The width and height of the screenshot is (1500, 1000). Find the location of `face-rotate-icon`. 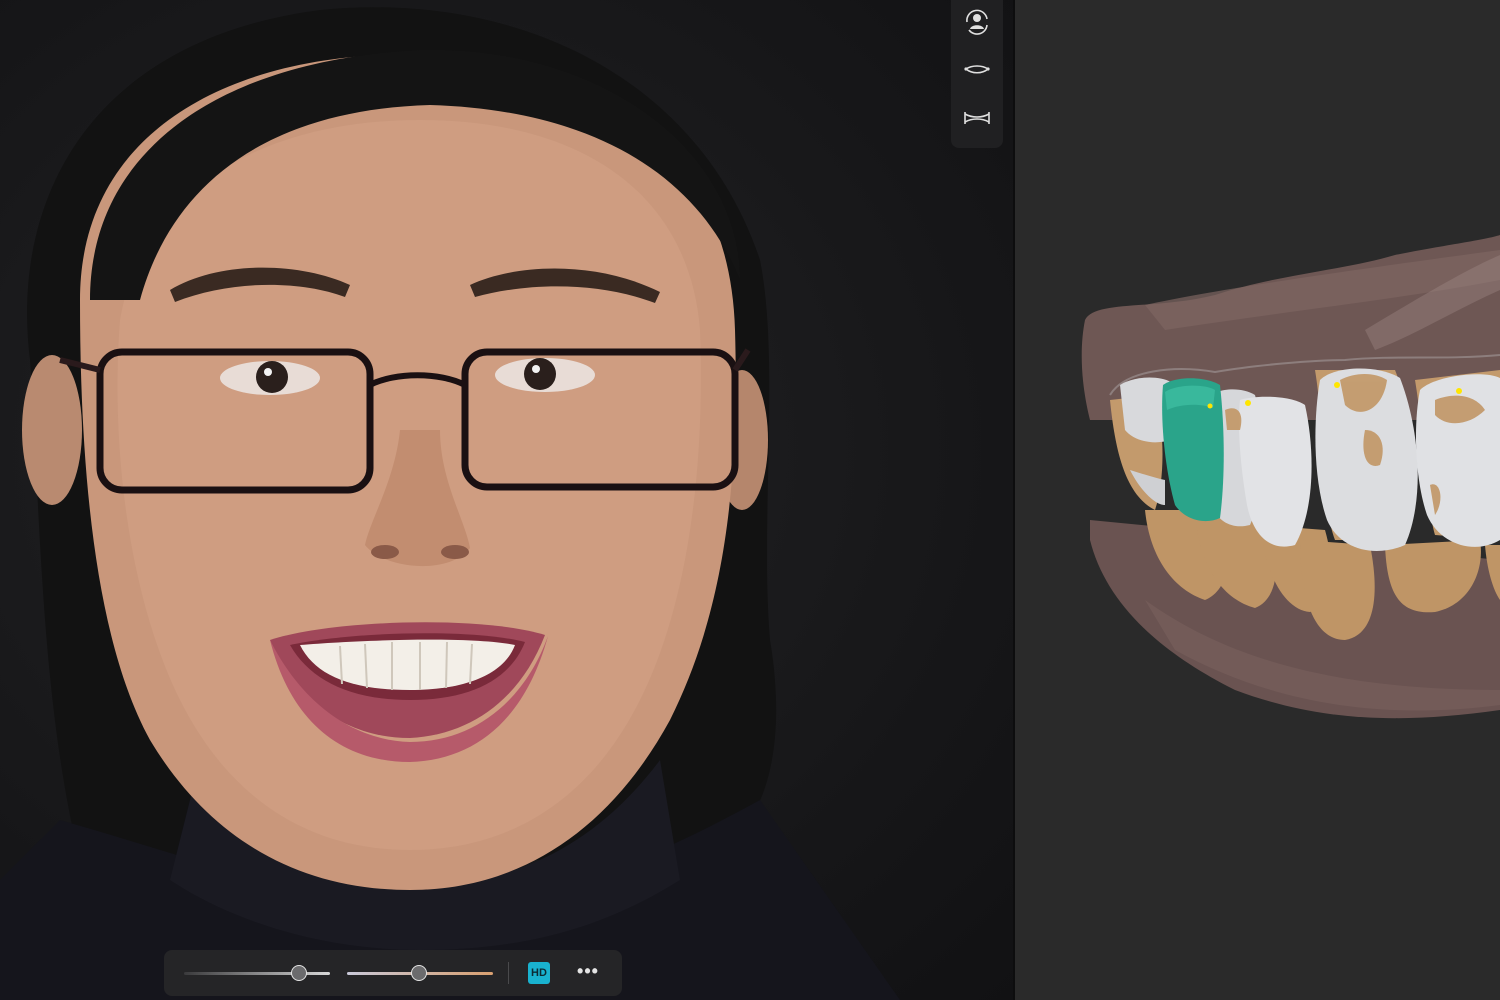

face-rotate-icon is located at coordinates (977, 22).